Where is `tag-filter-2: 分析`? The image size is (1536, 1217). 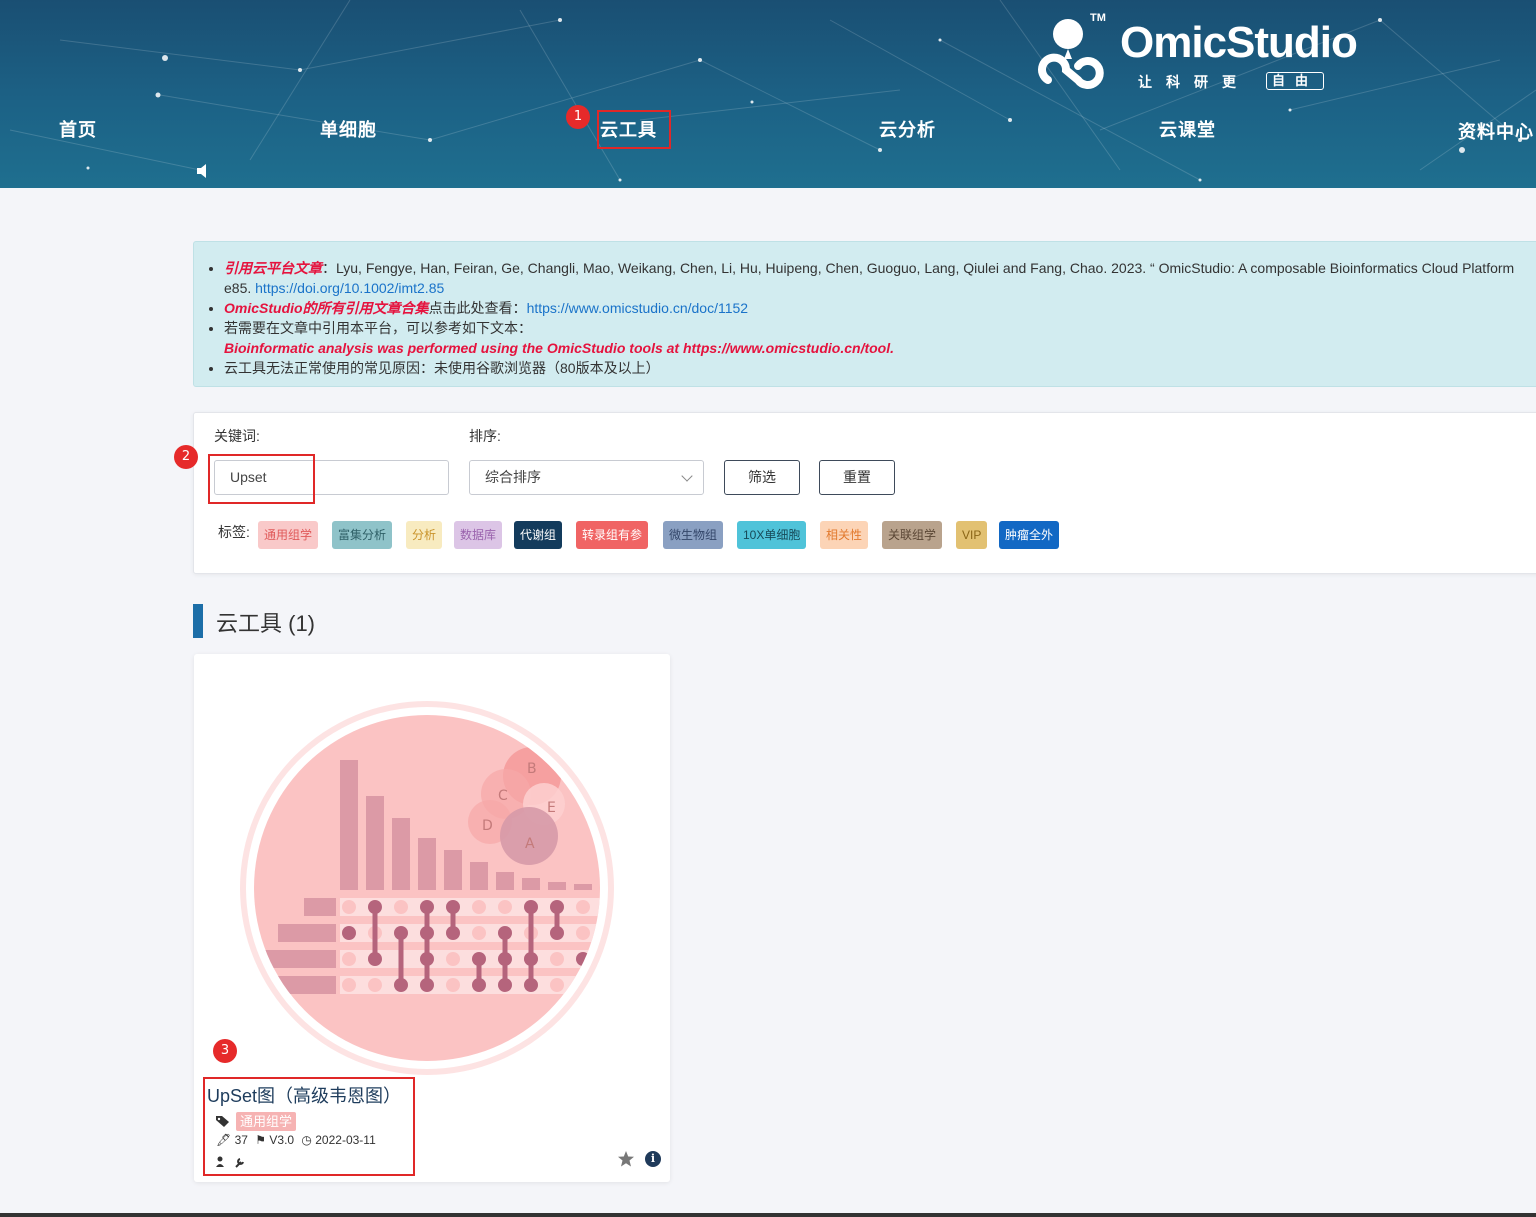
tag-filter-2: 分析 is located at coordinates (424, 535).